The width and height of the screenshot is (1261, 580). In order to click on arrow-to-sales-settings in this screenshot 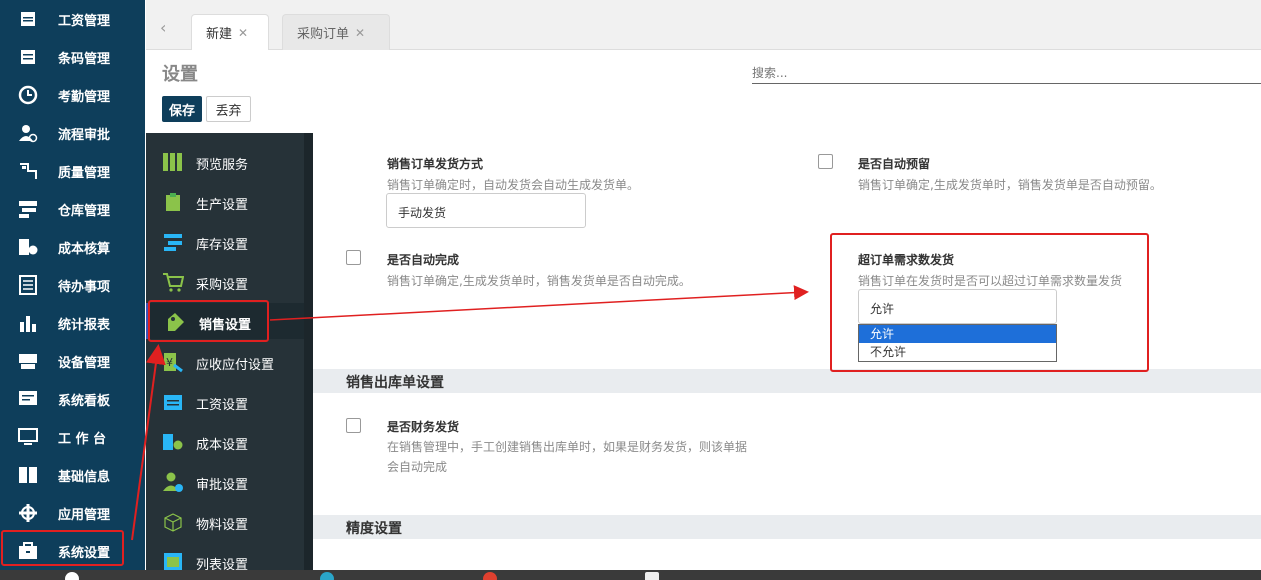, I will do `click(148, 442)`.